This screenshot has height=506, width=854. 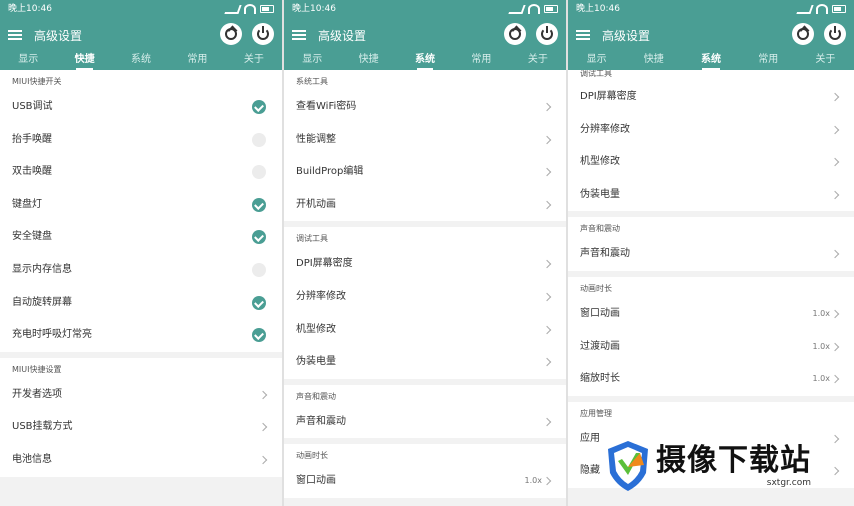 What do you see at coordinates (141, 303) in the screenshot?
I see `settings-item: 自动旋转屏幕` at bounding box center [141, 303].